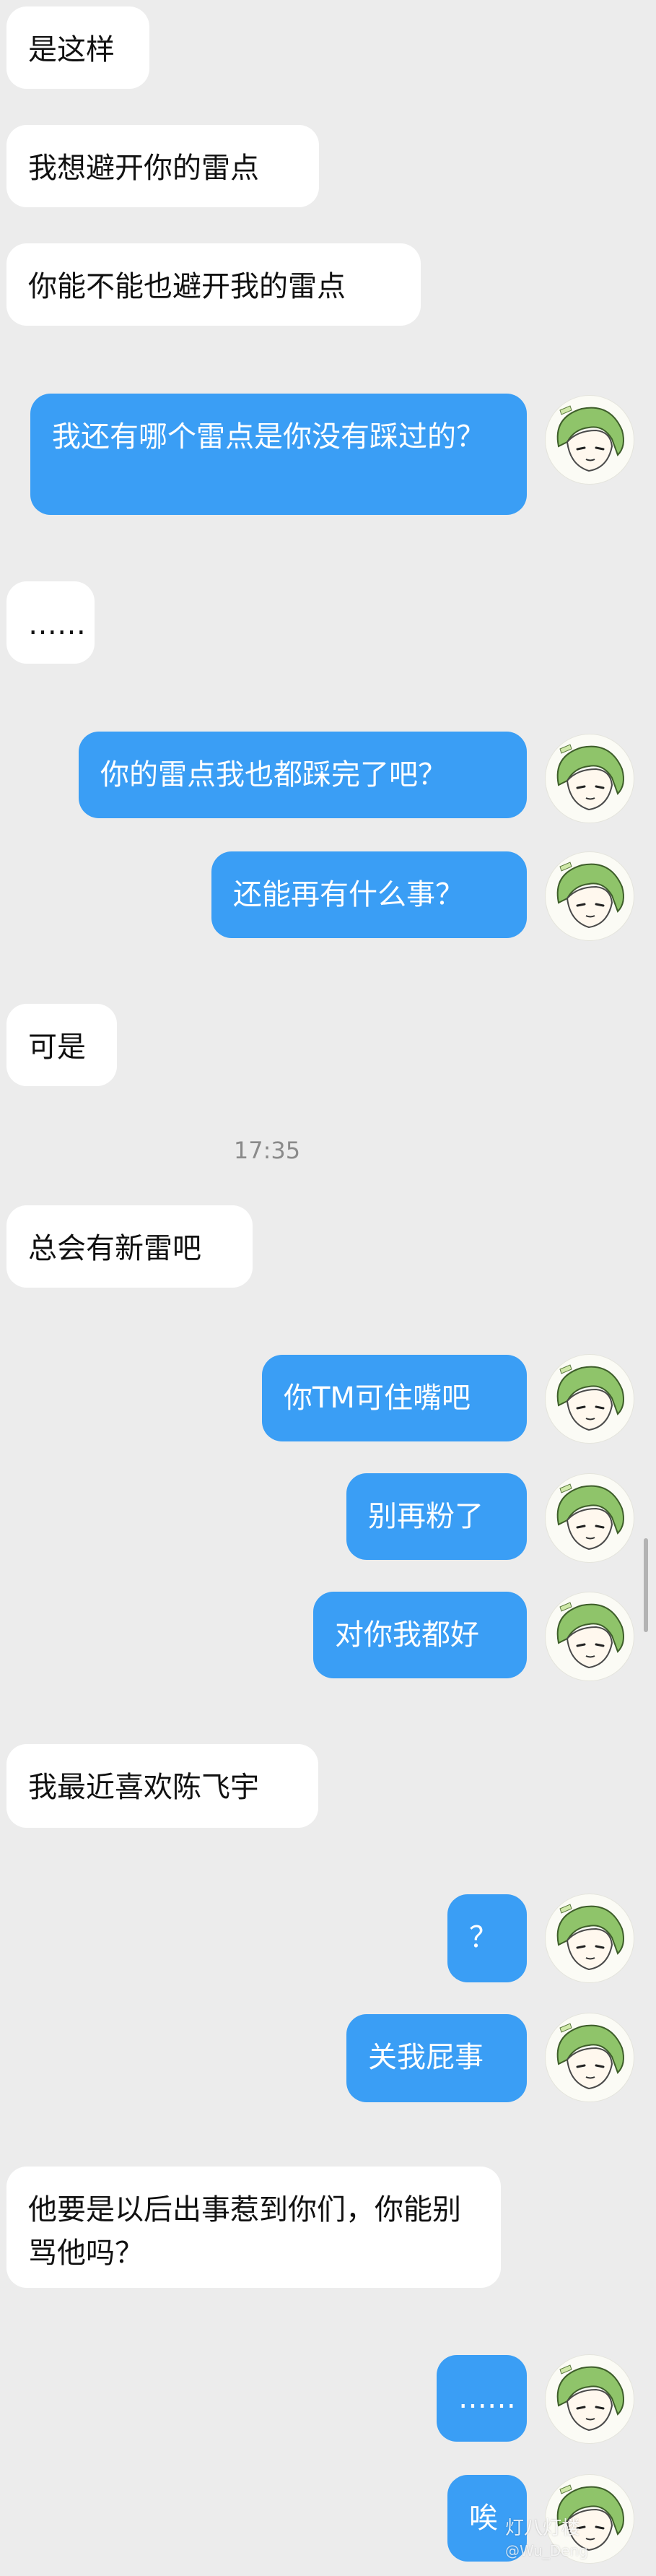  I want to click on incoming-message: 是这样, so click(77, 47).